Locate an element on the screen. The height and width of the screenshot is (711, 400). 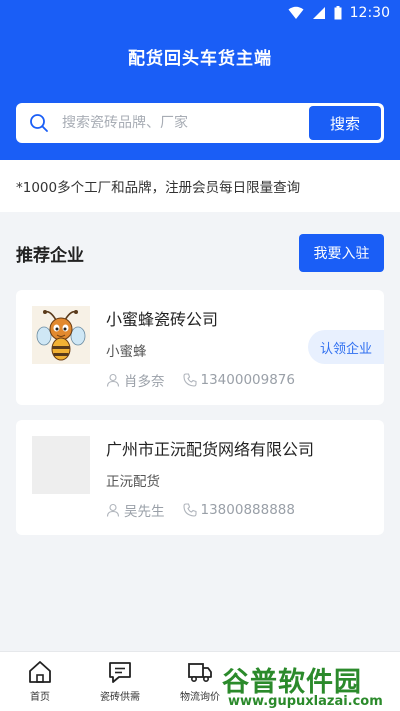
watermark: 谷普软件园 www.gupuxlazai.com is located at coordinates (309, 685).